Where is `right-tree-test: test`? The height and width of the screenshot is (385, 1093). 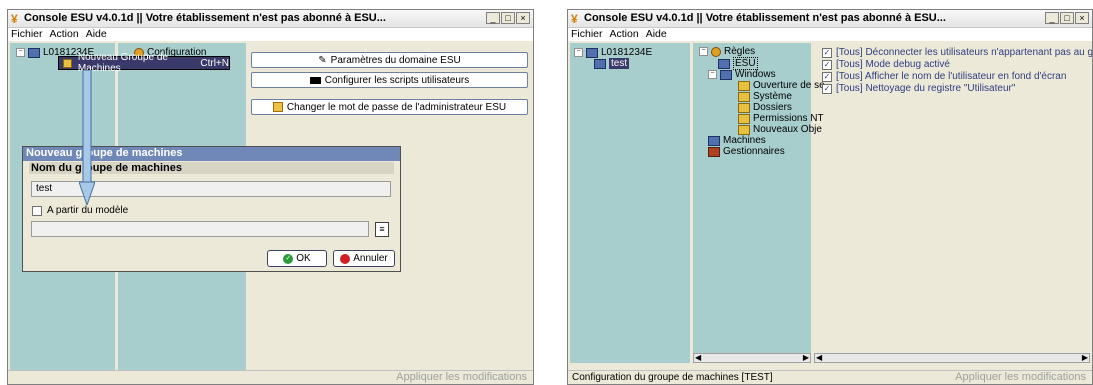 right-tree-test: test is located at coordinates (612, 63).